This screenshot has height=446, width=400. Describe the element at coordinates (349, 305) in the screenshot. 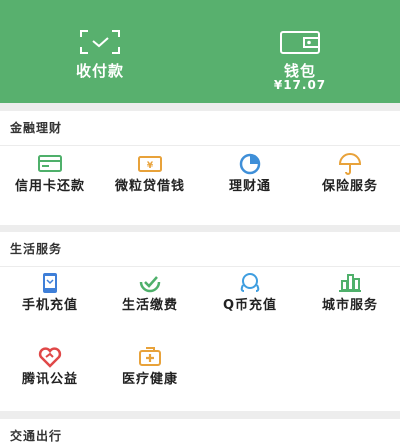

I see `grid-label: 城市服务` at that location.